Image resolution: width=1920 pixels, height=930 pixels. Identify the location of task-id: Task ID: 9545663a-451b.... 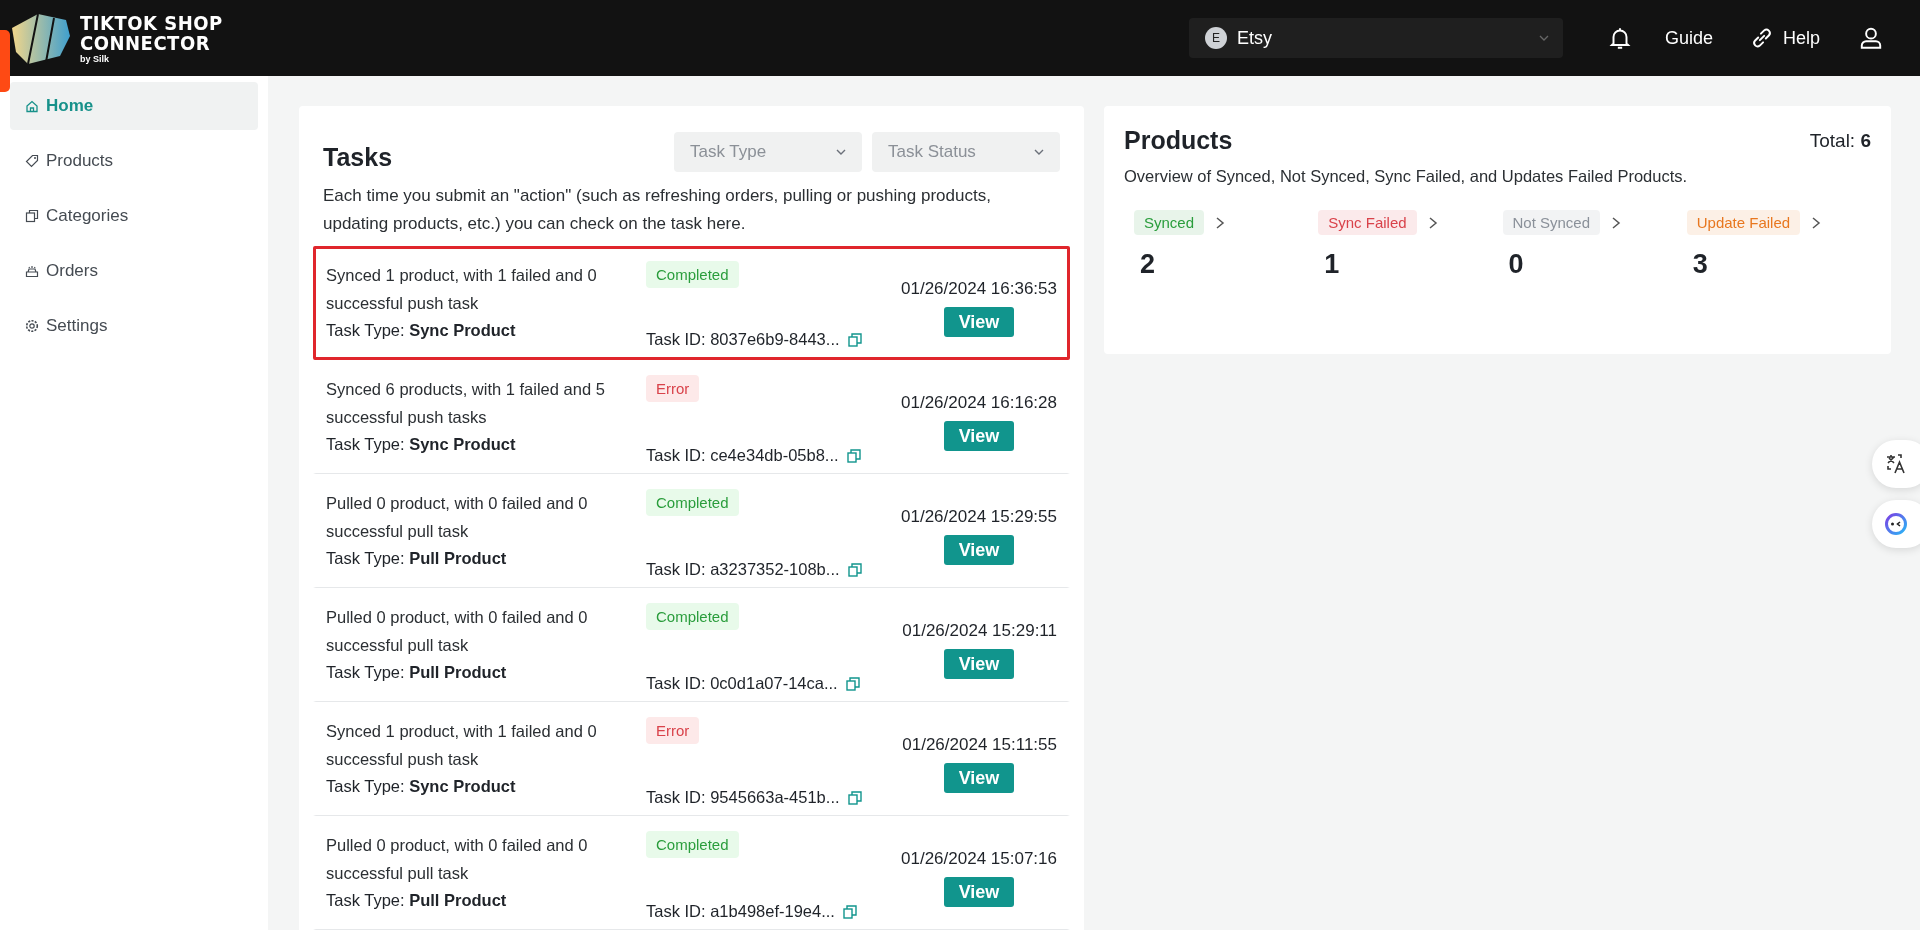
(743, 797).